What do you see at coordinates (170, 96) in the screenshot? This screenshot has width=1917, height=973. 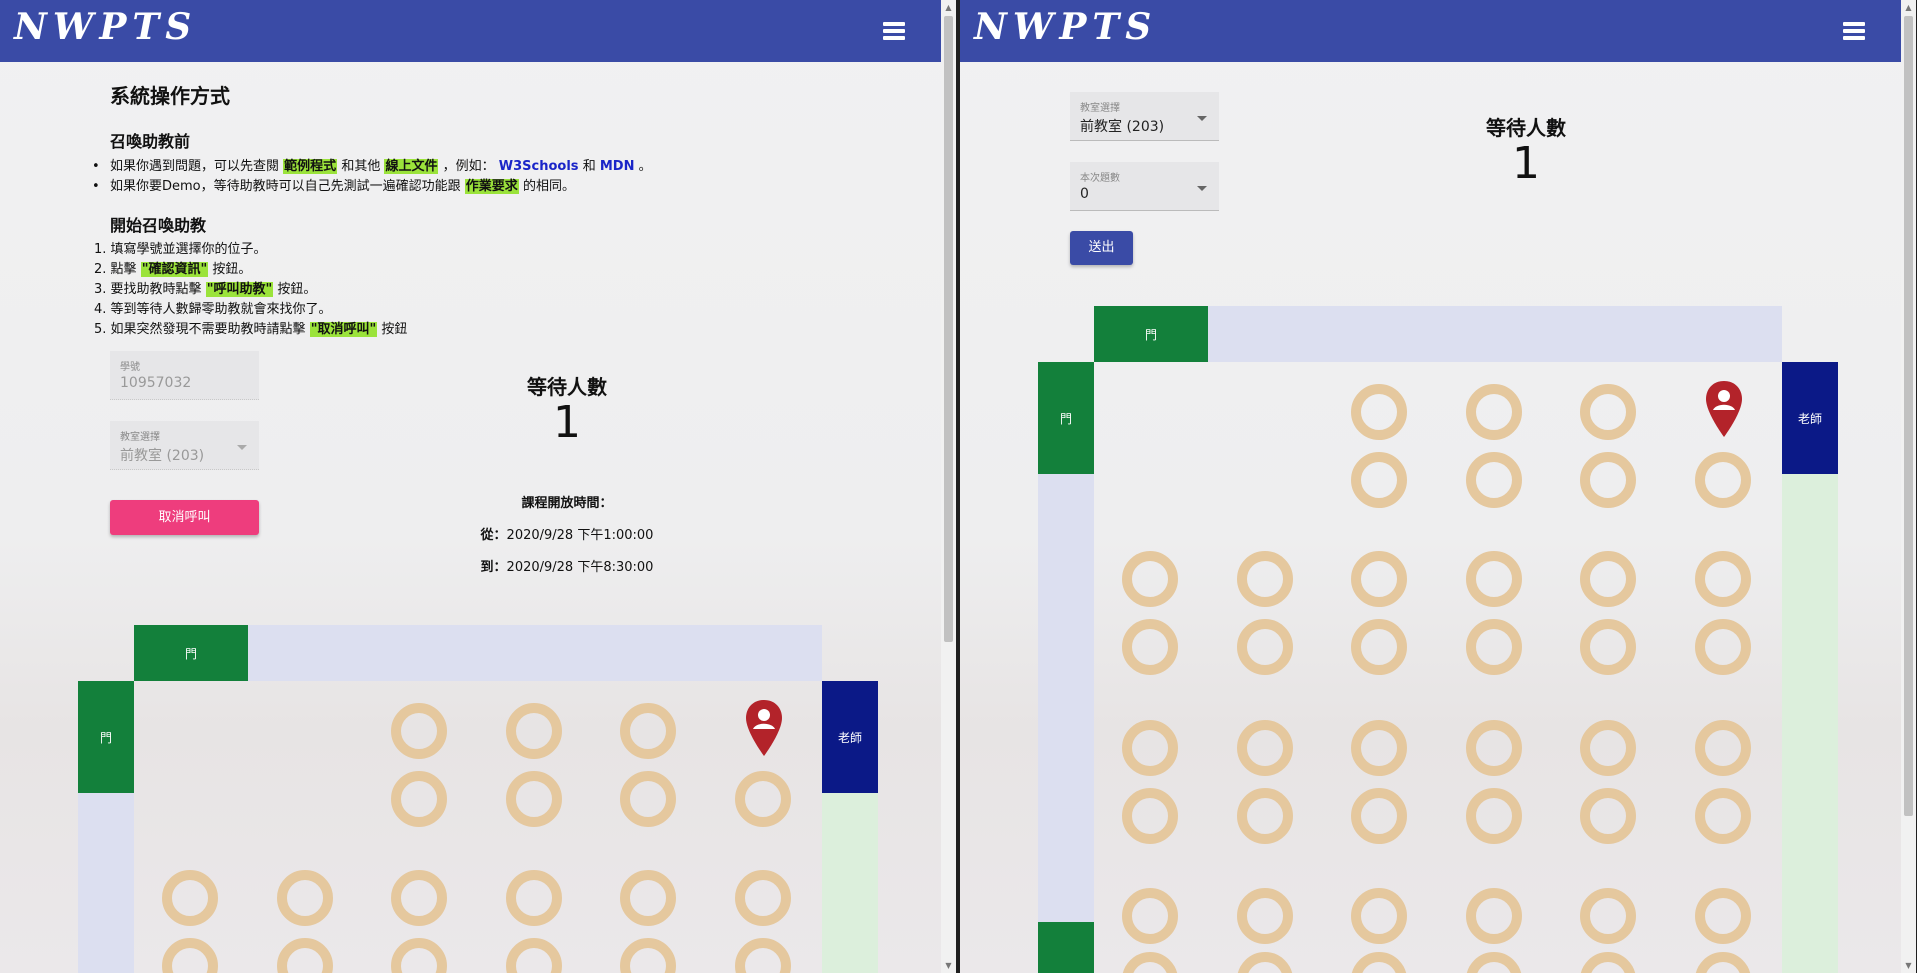 I see `instructions-title: 系統操作方式` at bounding box center [170, 96].